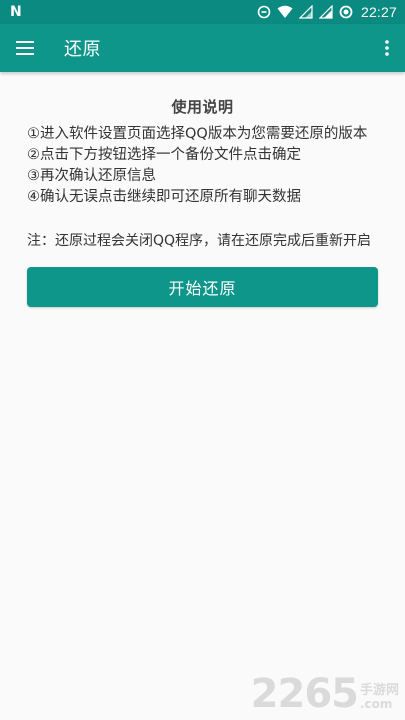 The height and width of the screenshot is (720, 405). What do you see at coordinates (133, 12) in the screenshot?
I see `status-left: N` at bounding box center [133, 12].